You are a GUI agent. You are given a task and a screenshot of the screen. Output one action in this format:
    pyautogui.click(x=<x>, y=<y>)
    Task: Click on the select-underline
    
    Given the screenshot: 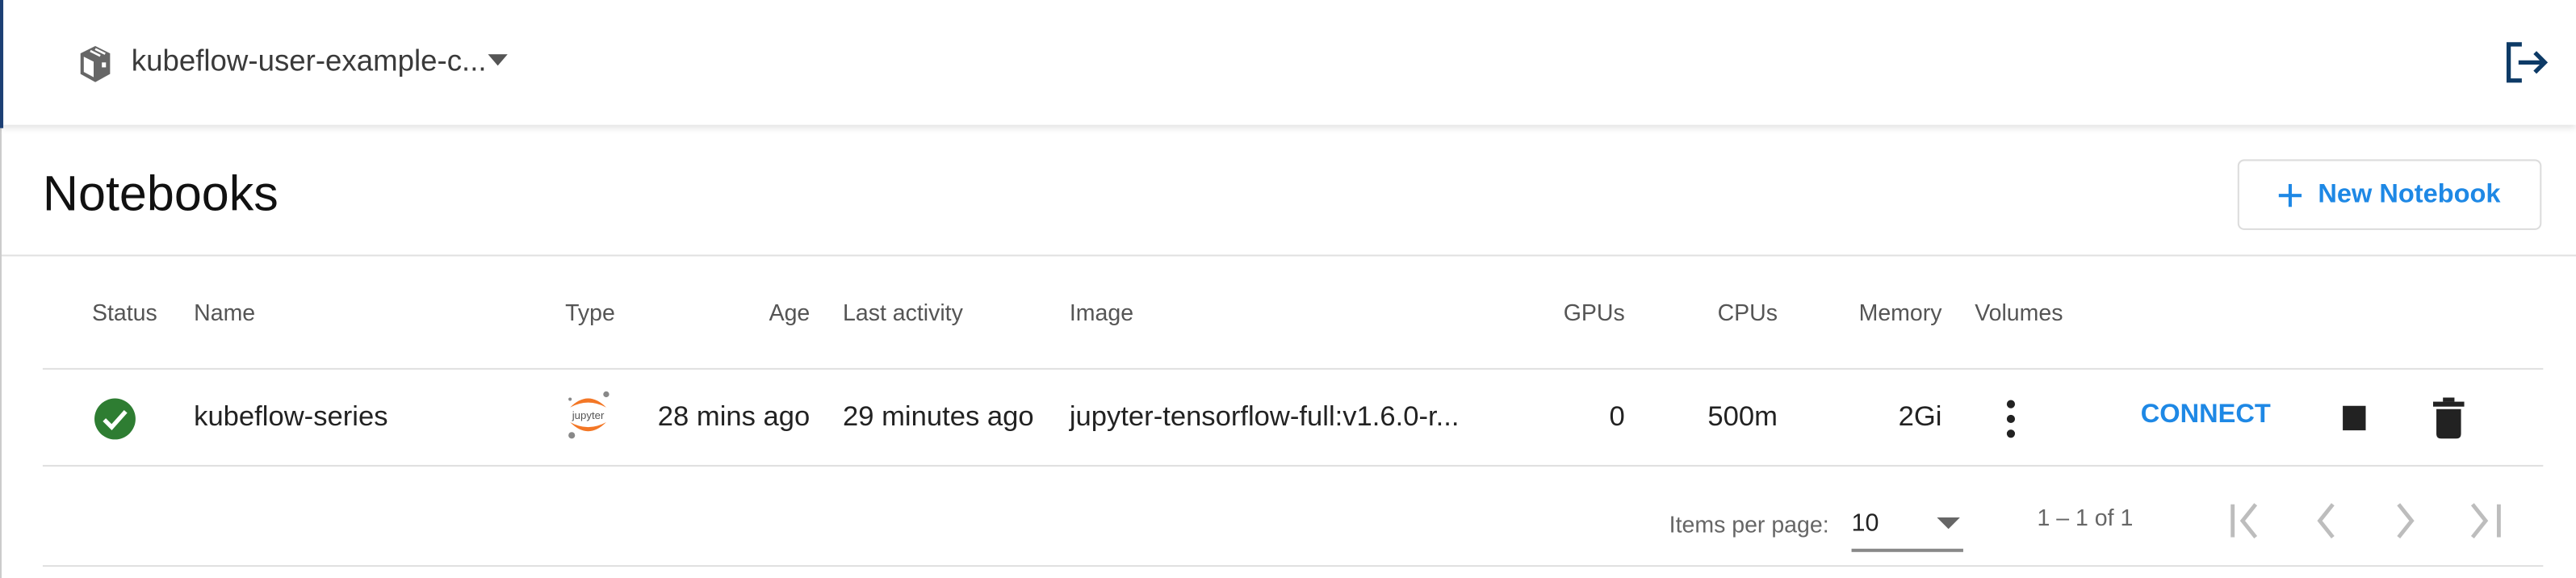 What is the action you would take?
    pyautogui.click(x=1907, y=550)
    